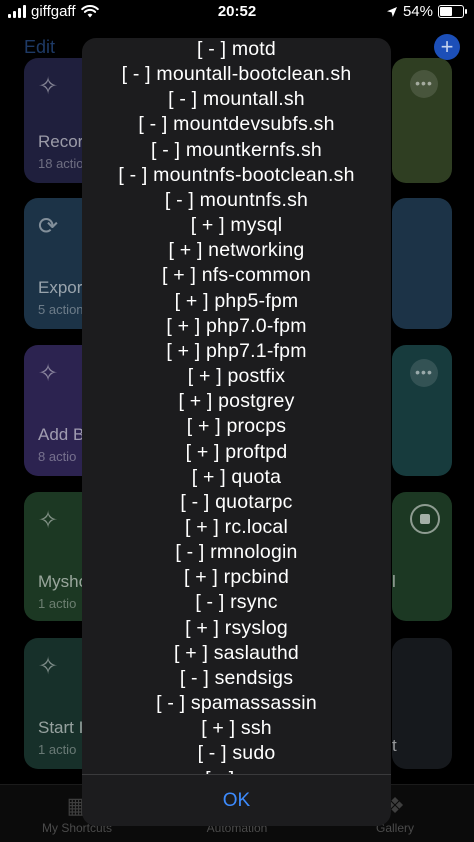 The image size is (474, 842). Describe the element at coordinates (236, 426) in the screenshot. I see `service-status-line: [ + ] procps` at that location.